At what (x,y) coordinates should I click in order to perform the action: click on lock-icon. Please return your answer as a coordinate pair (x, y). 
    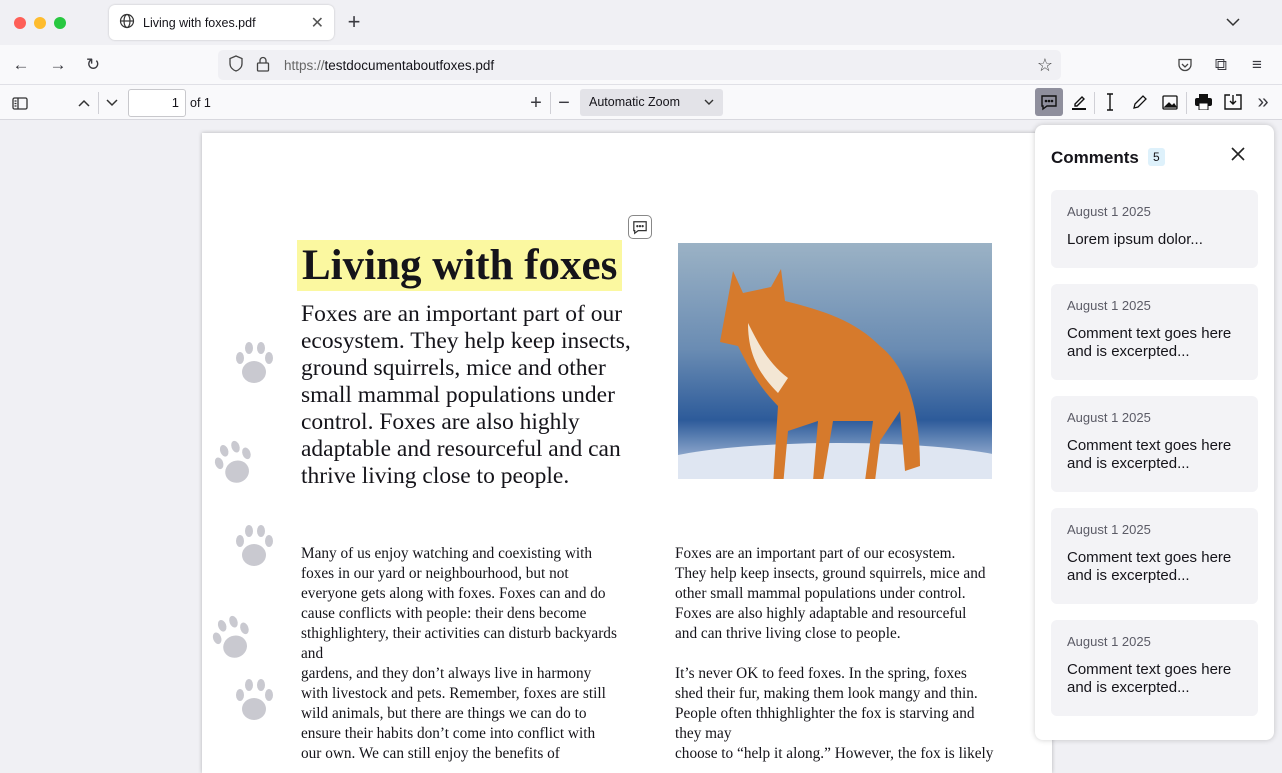
    Looking at the image, I should click on (263, 65).